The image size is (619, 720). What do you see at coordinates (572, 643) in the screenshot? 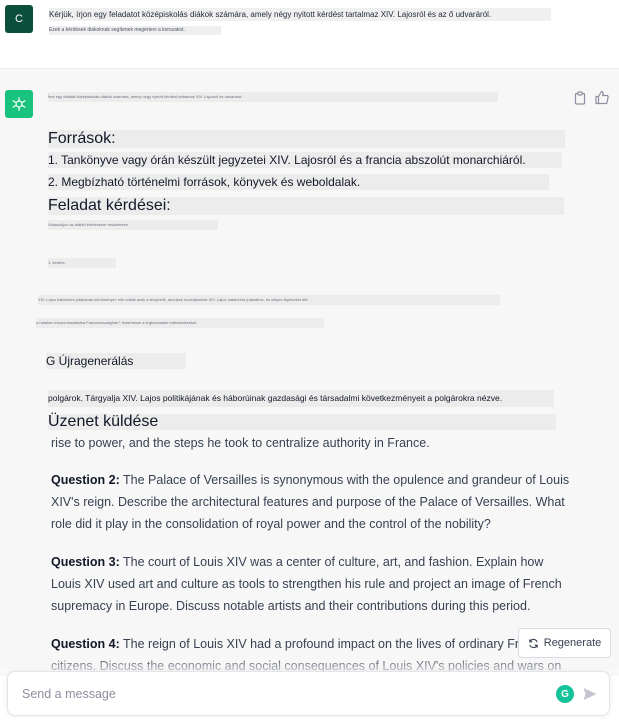
I see `regenerate-label: Regenerate` at bounding box center [572, 643].